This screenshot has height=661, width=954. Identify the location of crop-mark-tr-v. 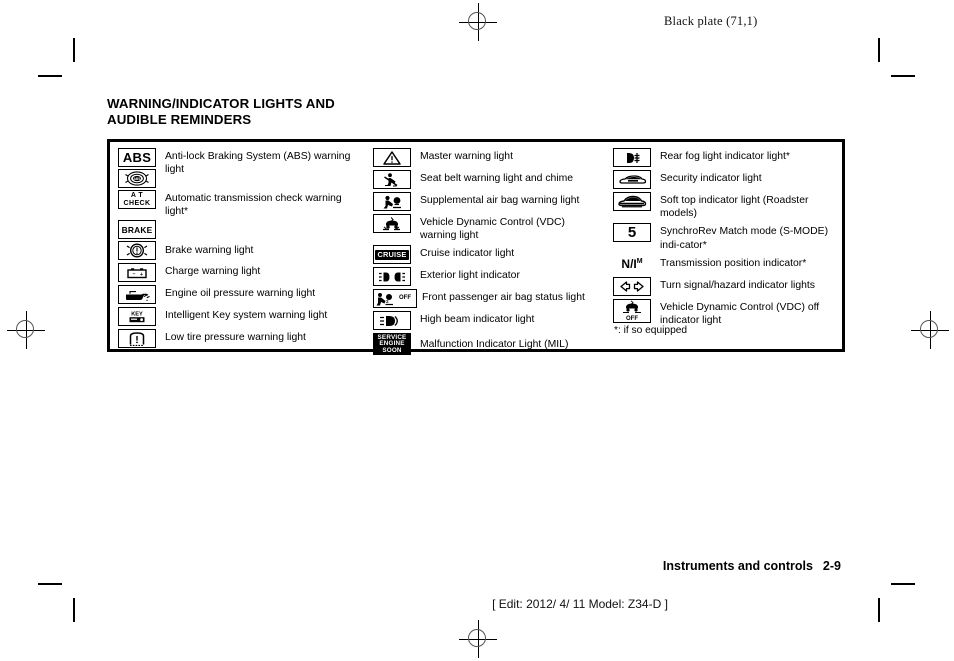
(879, 50).